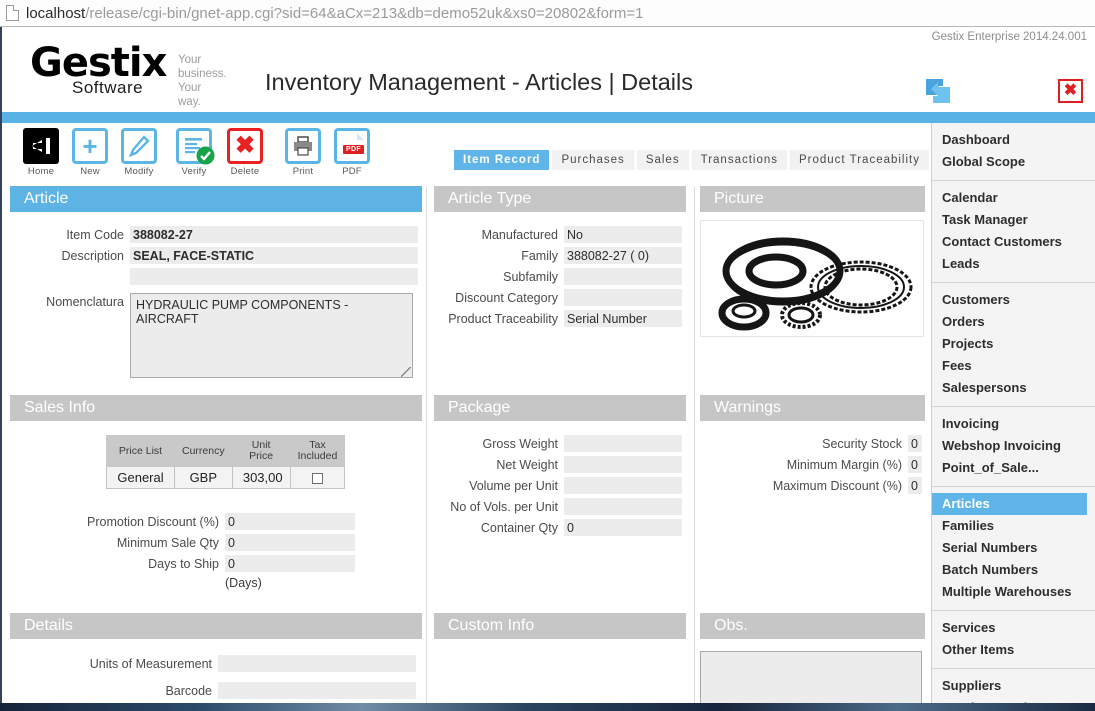  I want to click on field-value-units-of-measurement, so click(317, 663).